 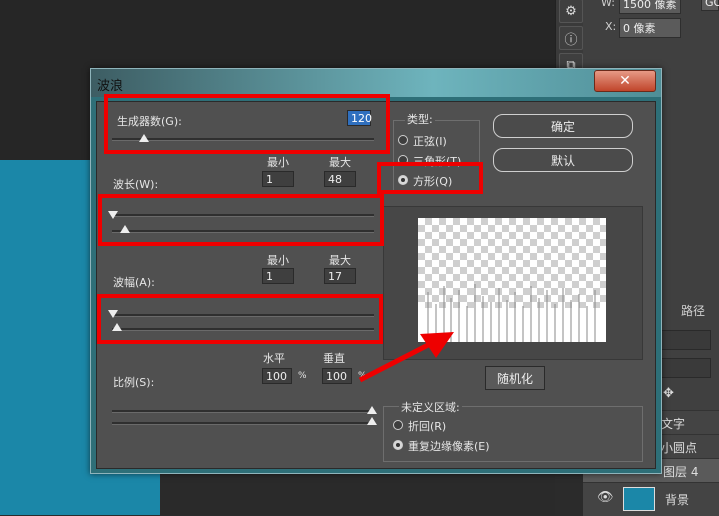 What do you see at coordinates (134, 382) in the screenshot?
I see `scale-label: 比例(S):` at bounding box center [134, 382].